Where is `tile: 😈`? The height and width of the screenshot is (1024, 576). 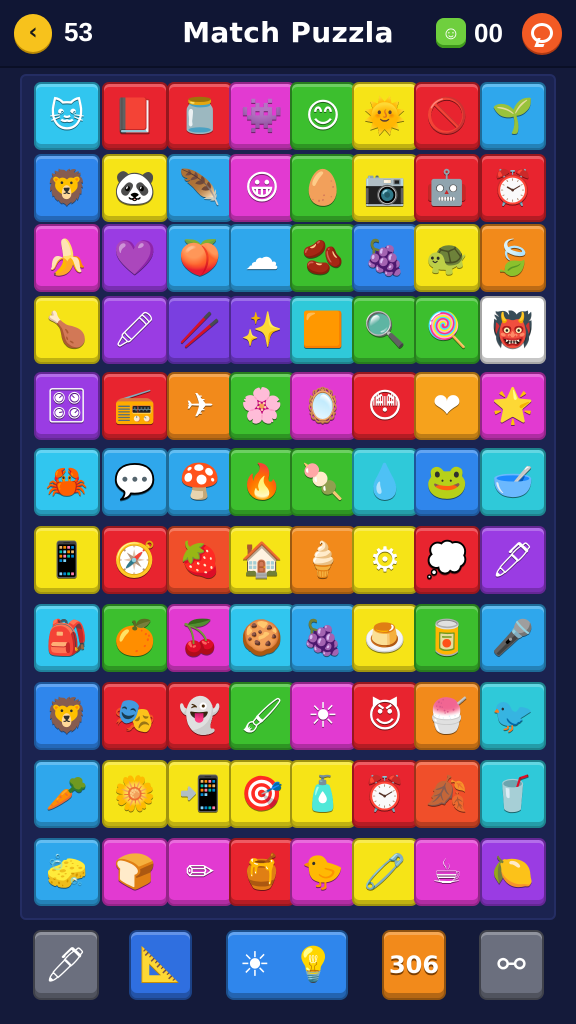 tile: 😈 is located at coordinates (385, 716).